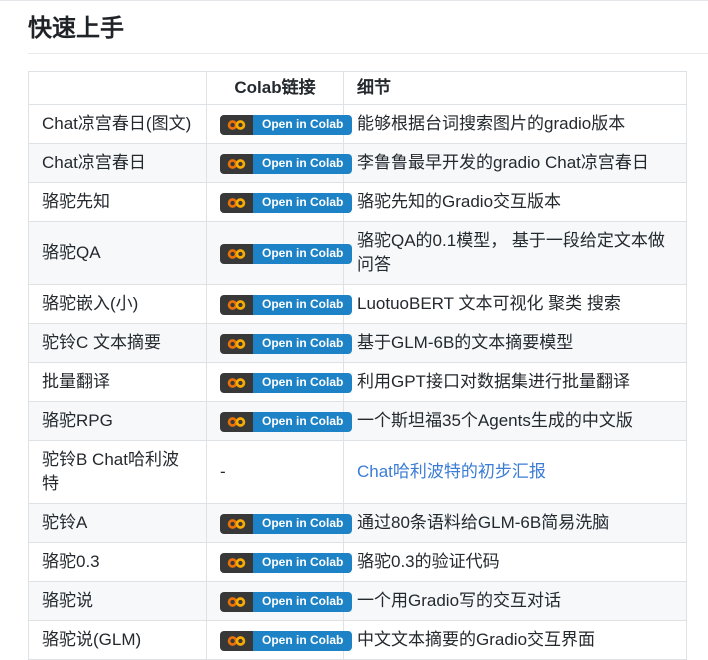  Describe the element at coordinates (515, 253) in the screenshot. I see `detail-cell: 骆驼QA的0.1模型， 基于一段给定文本做问答` at that location.